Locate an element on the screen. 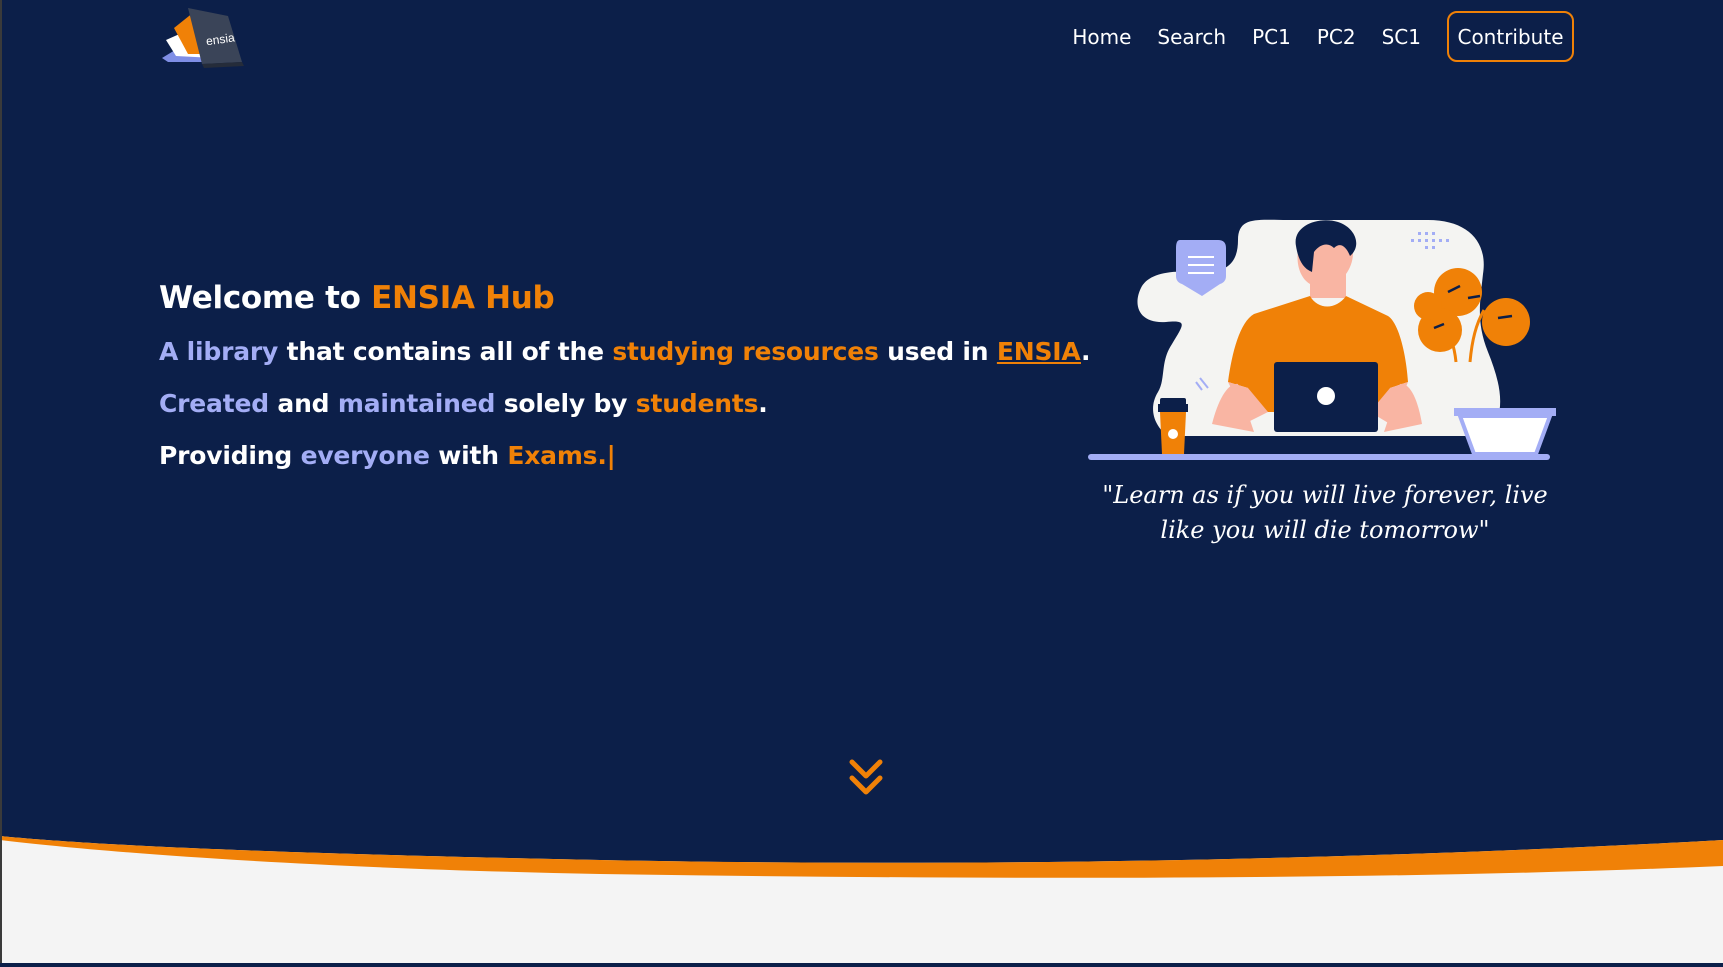 The height and width of the screenshot is (967, 1723). ensia-logo: ensia is located at coordinates (203, 37).